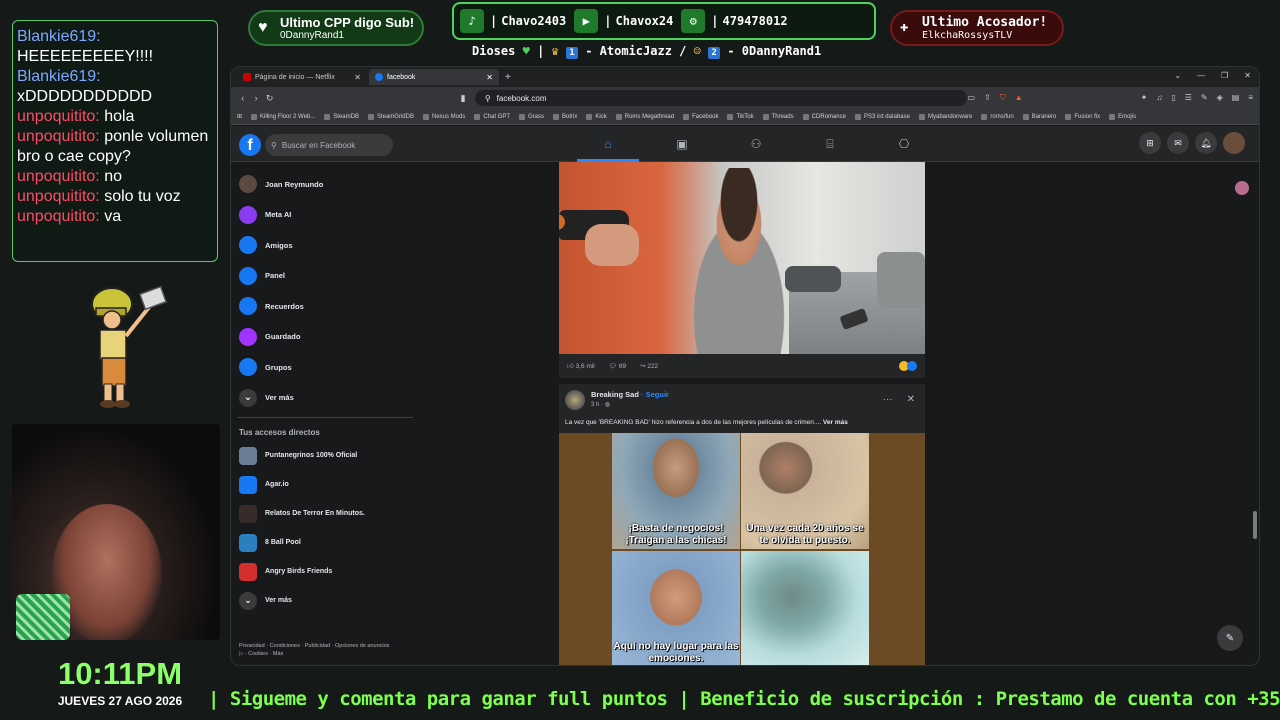 The height and width of the screenshot is (720, 1280). What do you see at coordinates (1150, 143) in the screenshot?
I see `menu-grid-icon: ⊞` at bounding box center [1150, 143].